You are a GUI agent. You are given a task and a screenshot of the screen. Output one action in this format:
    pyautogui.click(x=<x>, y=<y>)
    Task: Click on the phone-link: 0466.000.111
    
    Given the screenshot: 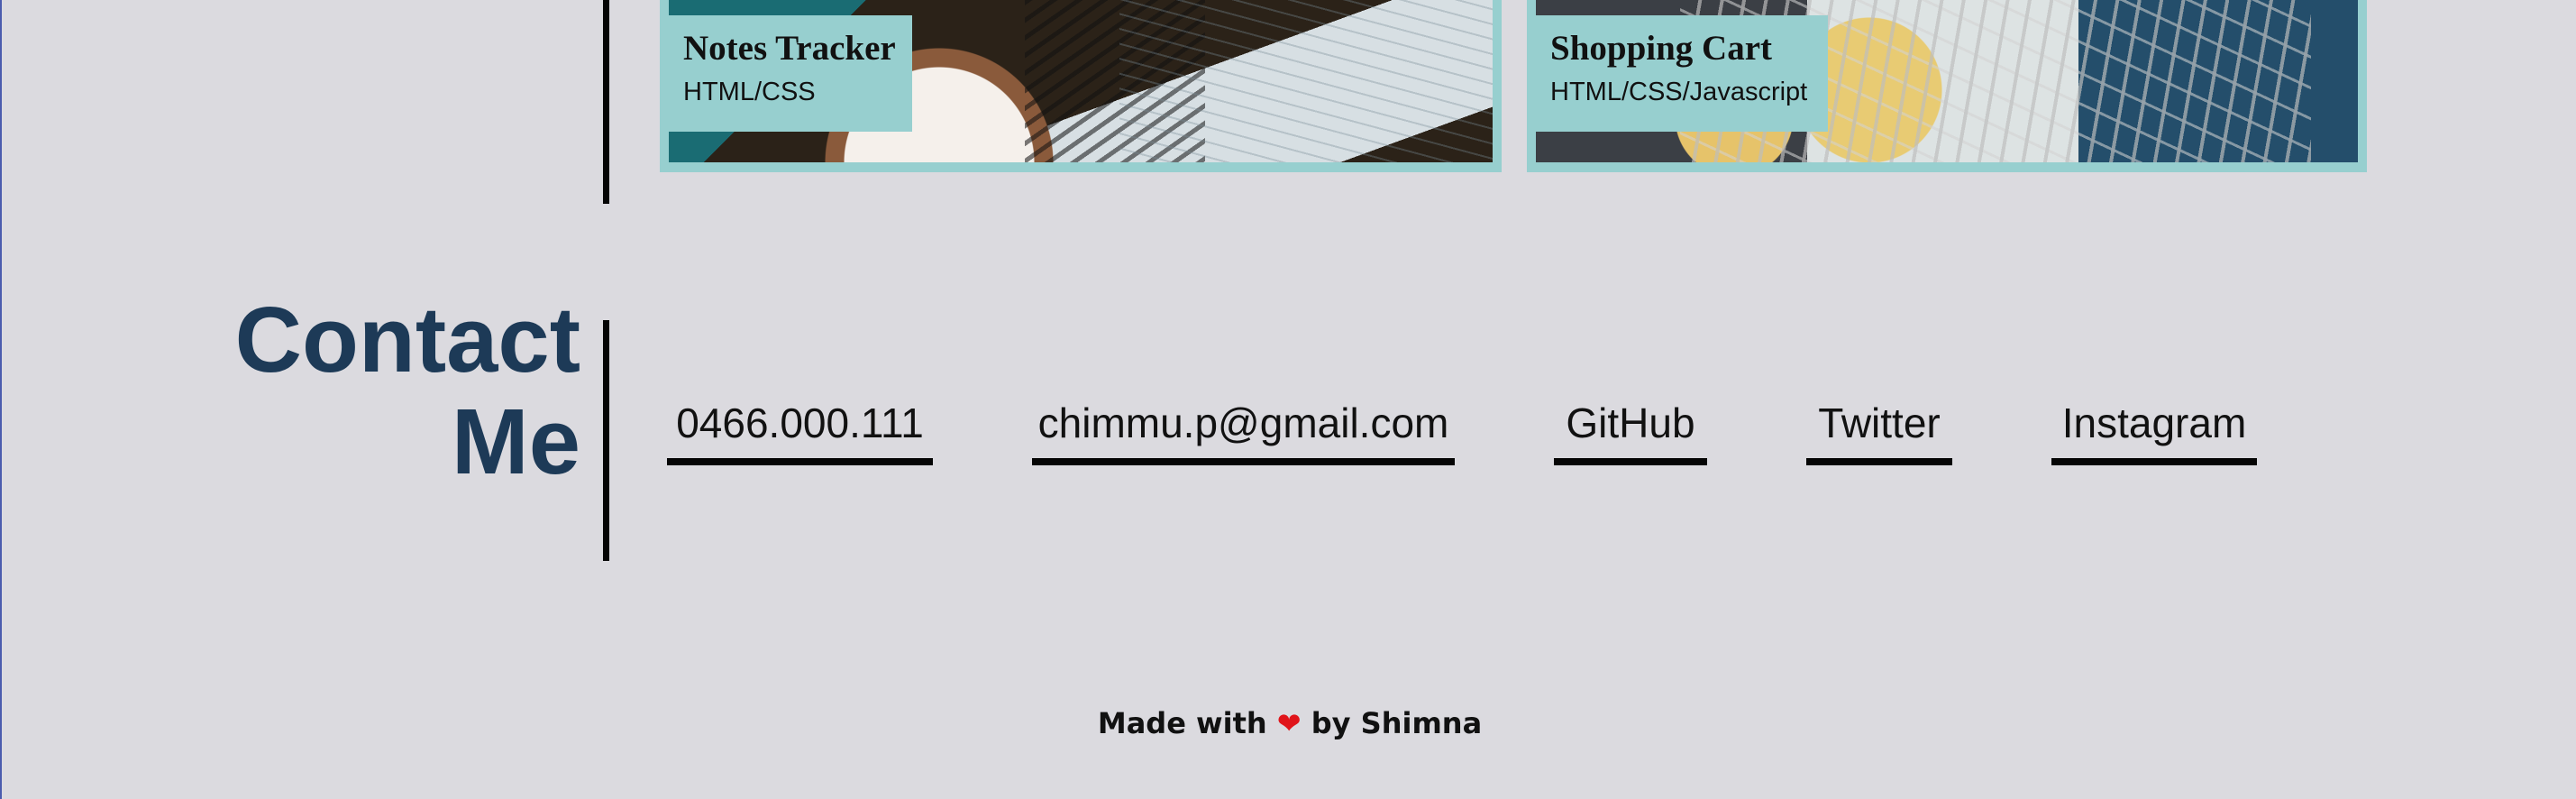 What is the action you would take?
    pyautogui.click(x=800, y=428)
    